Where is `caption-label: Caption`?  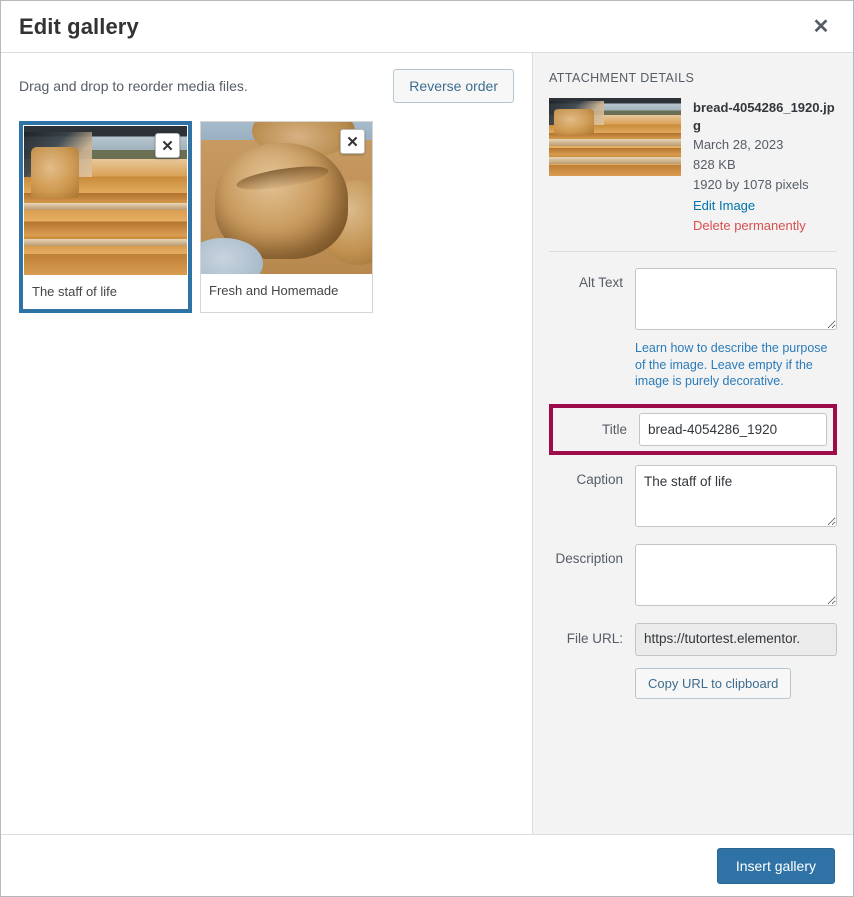
caption-label: Caption is located at coordinates (599, 479).